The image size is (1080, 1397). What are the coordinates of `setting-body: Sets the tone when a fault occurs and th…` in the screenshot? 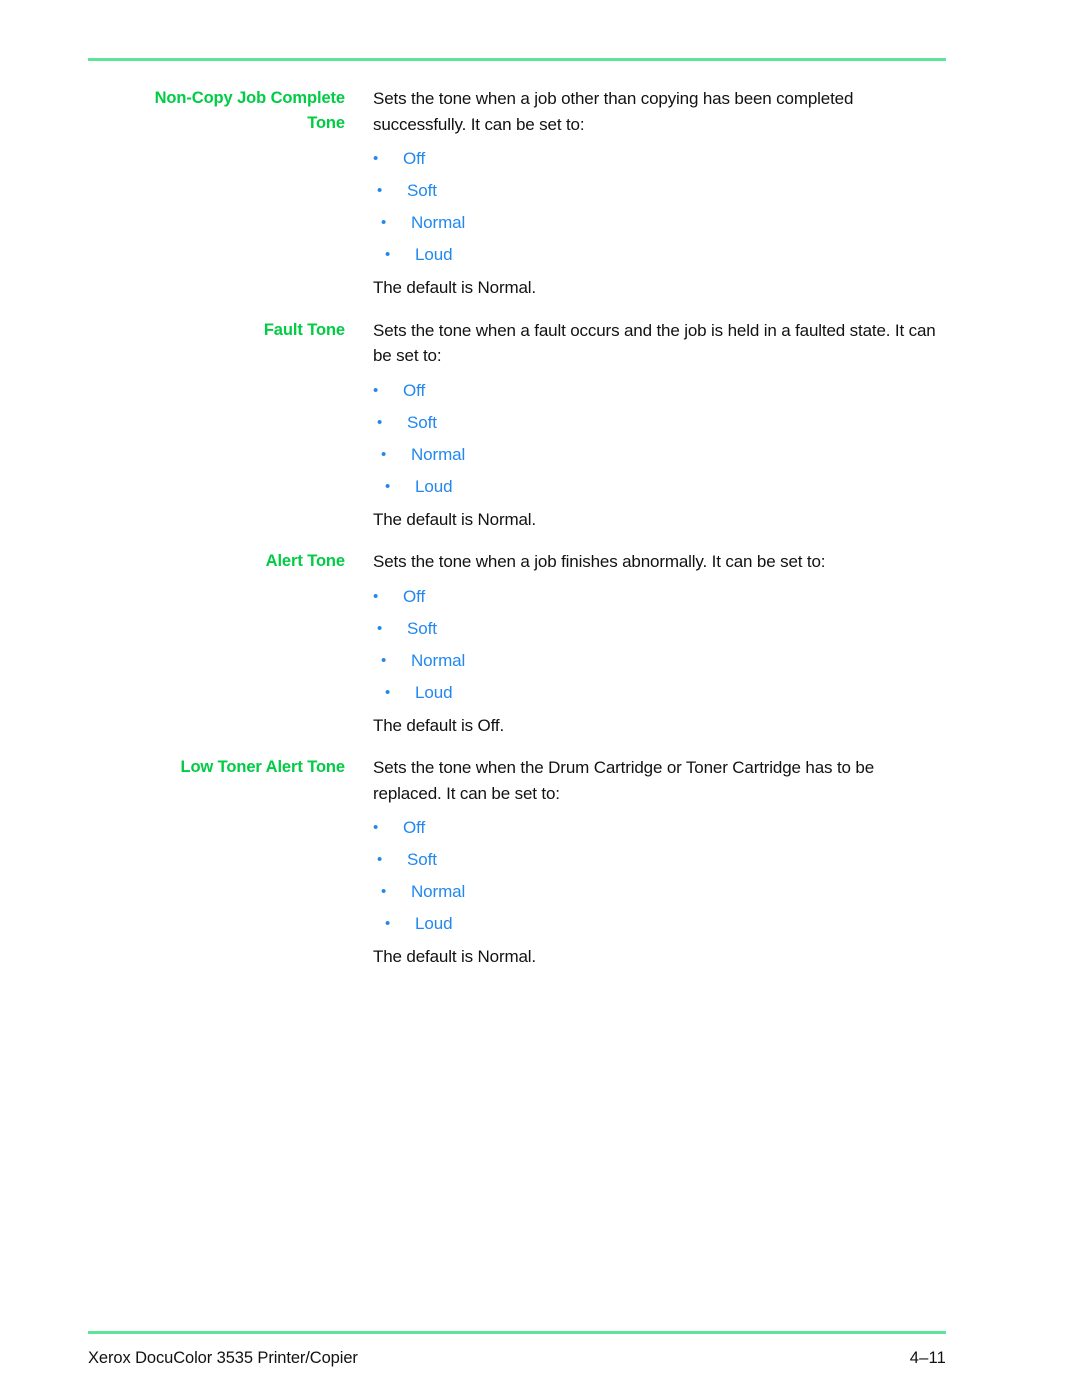 It's located at (656, 425).